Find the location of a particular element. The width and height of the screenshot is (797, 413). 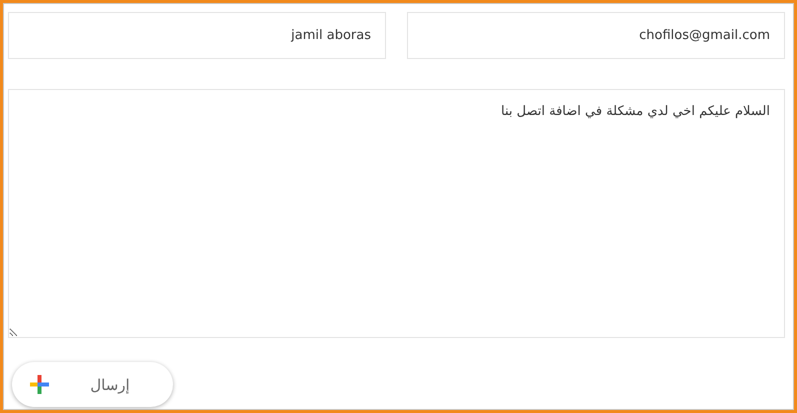

email-field: chofilos@gmail.com is located at coordinates (596, 35).